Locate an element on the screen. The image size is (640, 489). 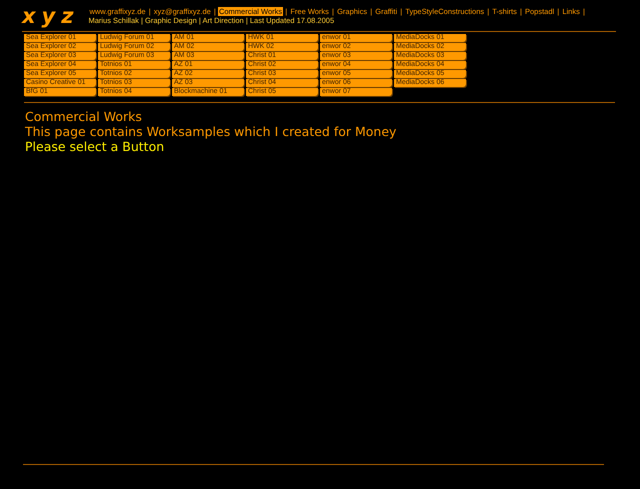
page-title: Commercial Works is located at coordinates (84, 116).